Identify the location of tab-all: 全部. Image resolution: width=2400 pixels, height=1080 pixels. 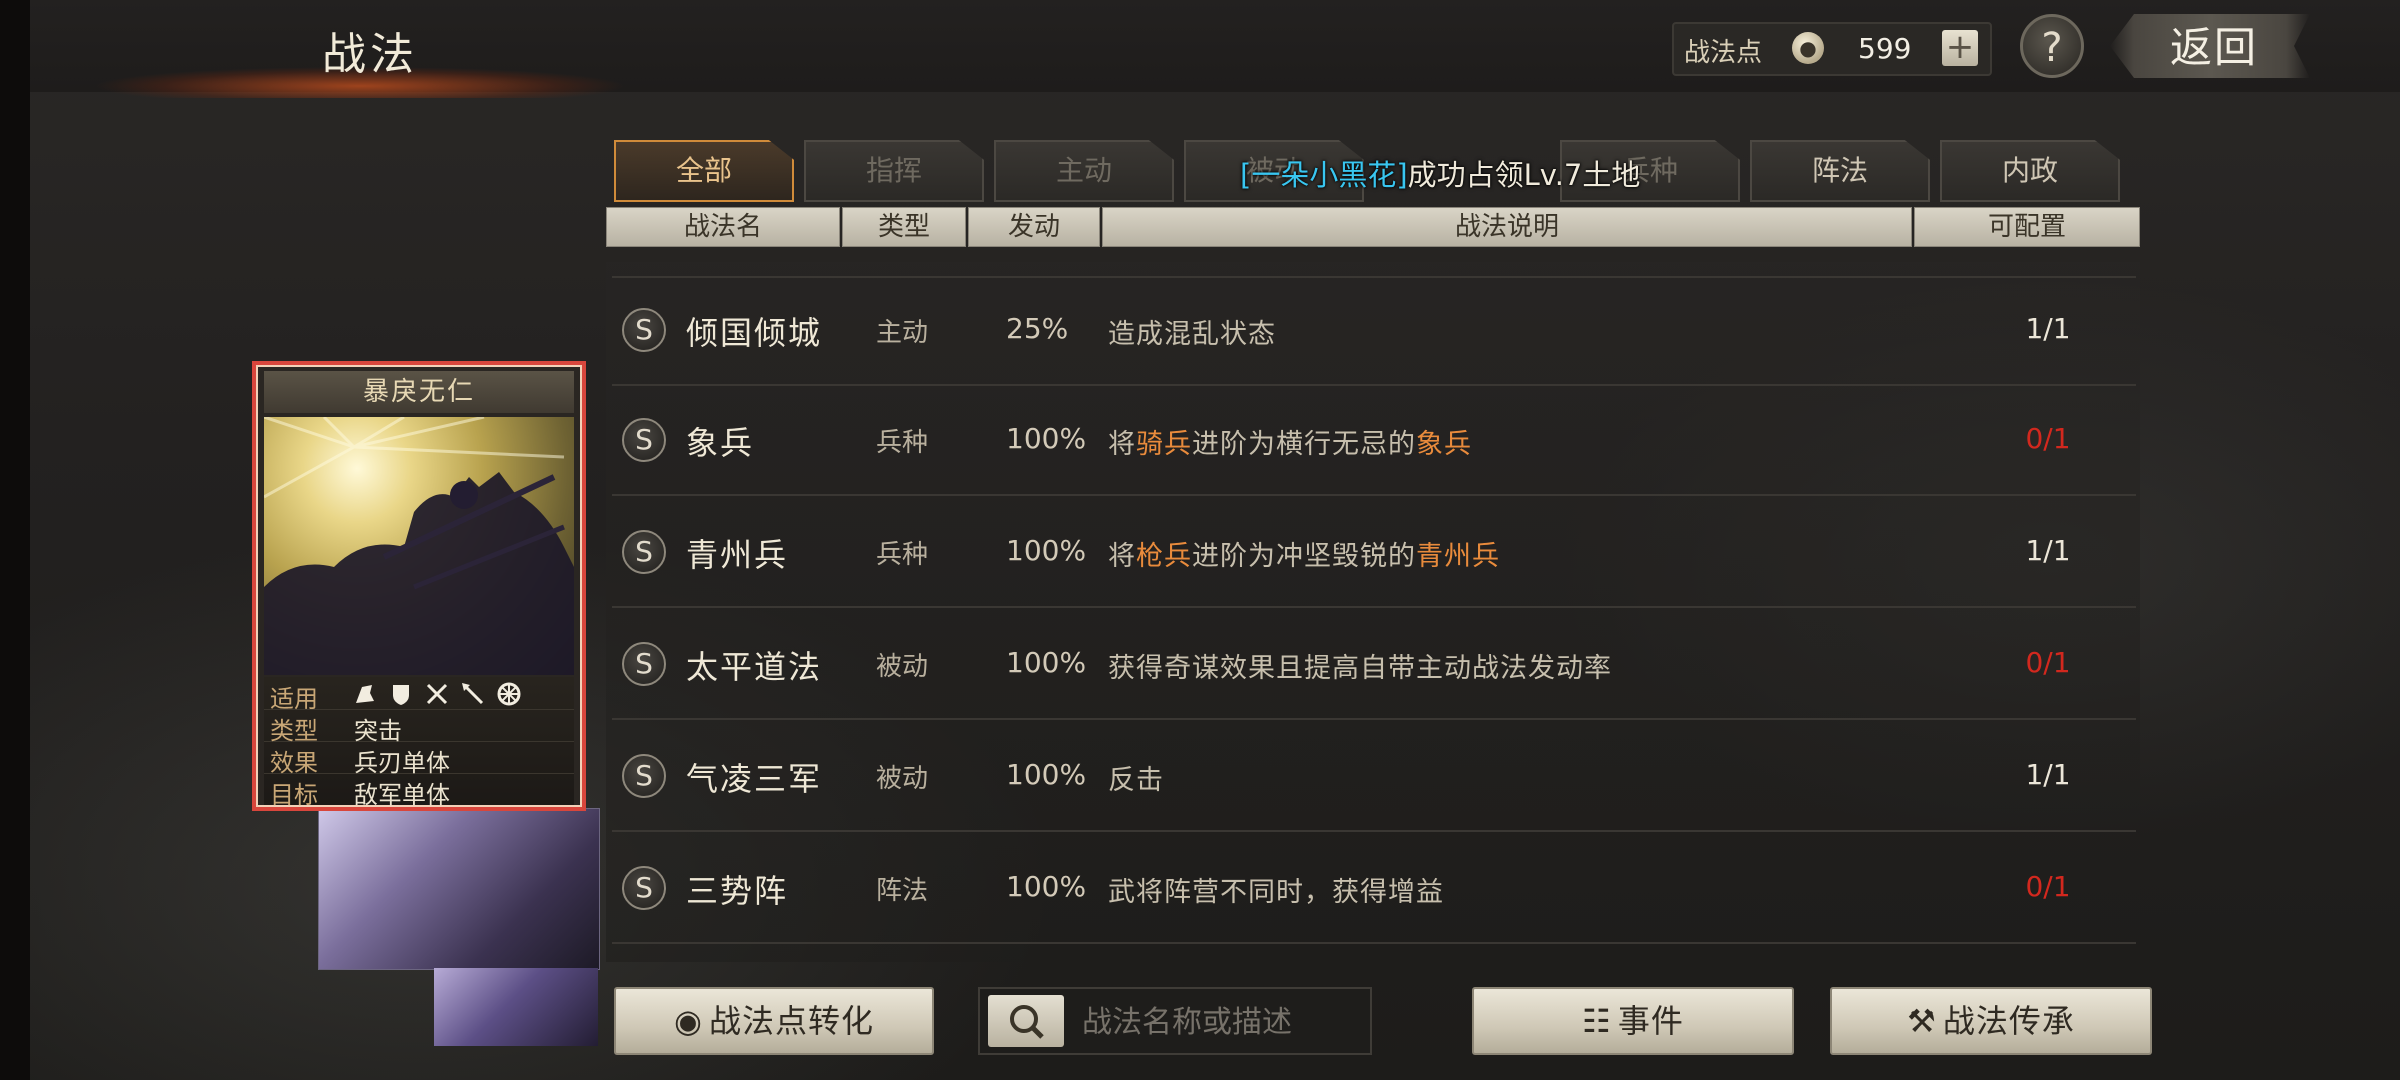
(704, 171).